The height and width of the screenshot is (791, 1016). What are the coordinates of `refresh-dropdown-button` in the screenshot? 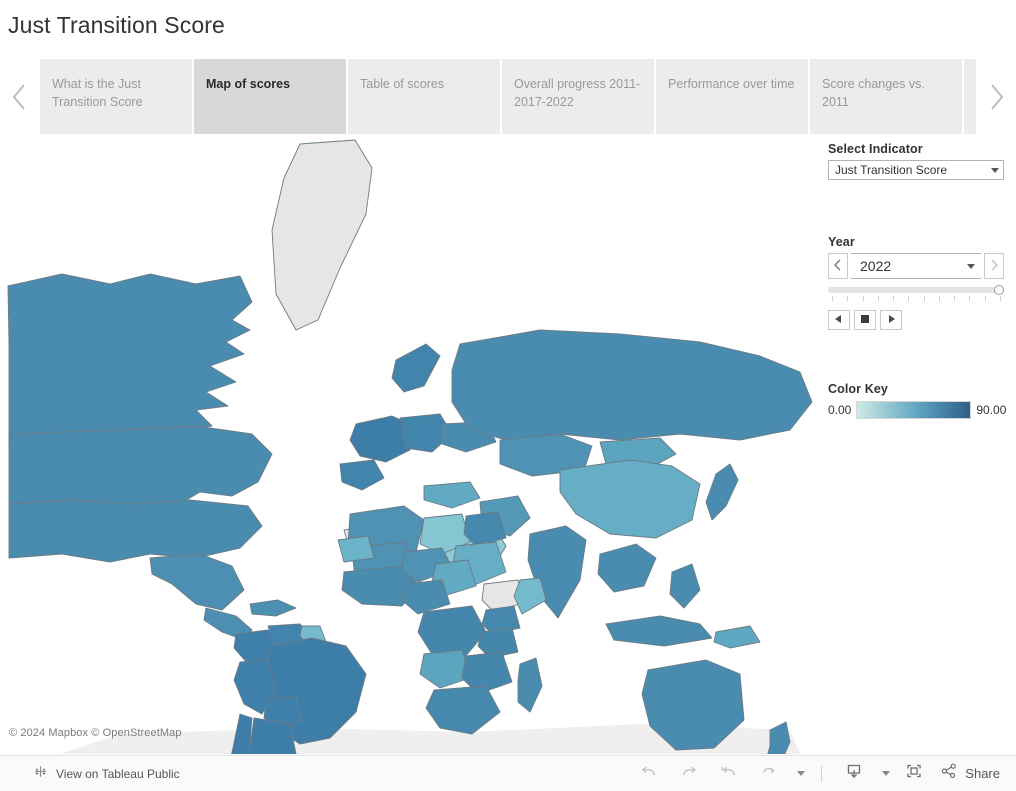 It's located at (799, 774).